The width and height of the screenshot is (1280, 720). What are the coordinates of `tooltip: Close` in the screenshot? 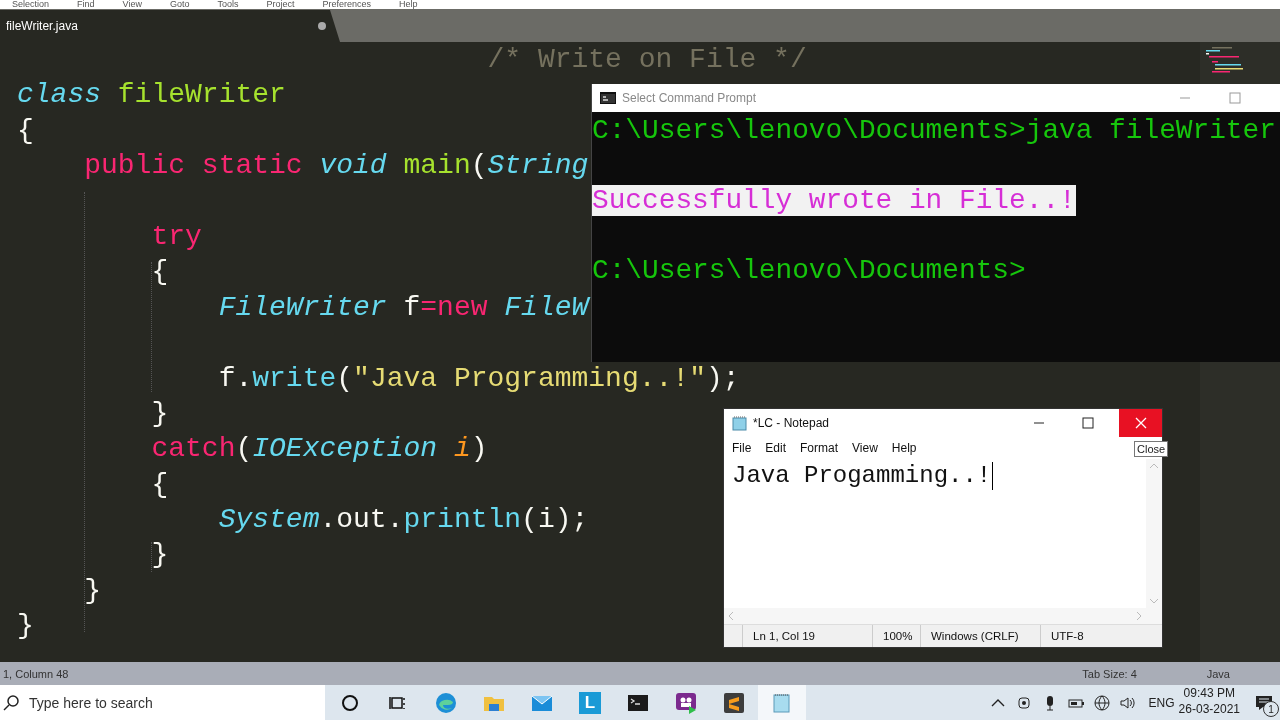 It's located at (1151, 449).